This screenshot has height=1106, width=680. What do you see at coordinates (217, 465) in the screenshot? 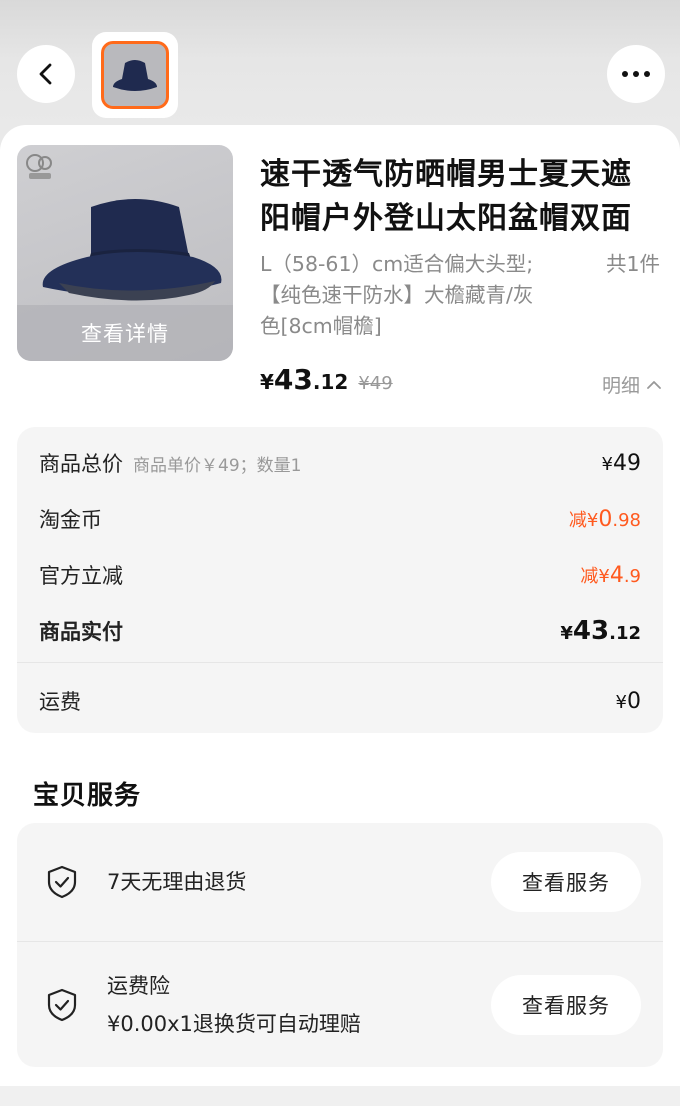
I see `row-sub-label: 商品单价￥49；数量1` at bounding box center [217, 465].